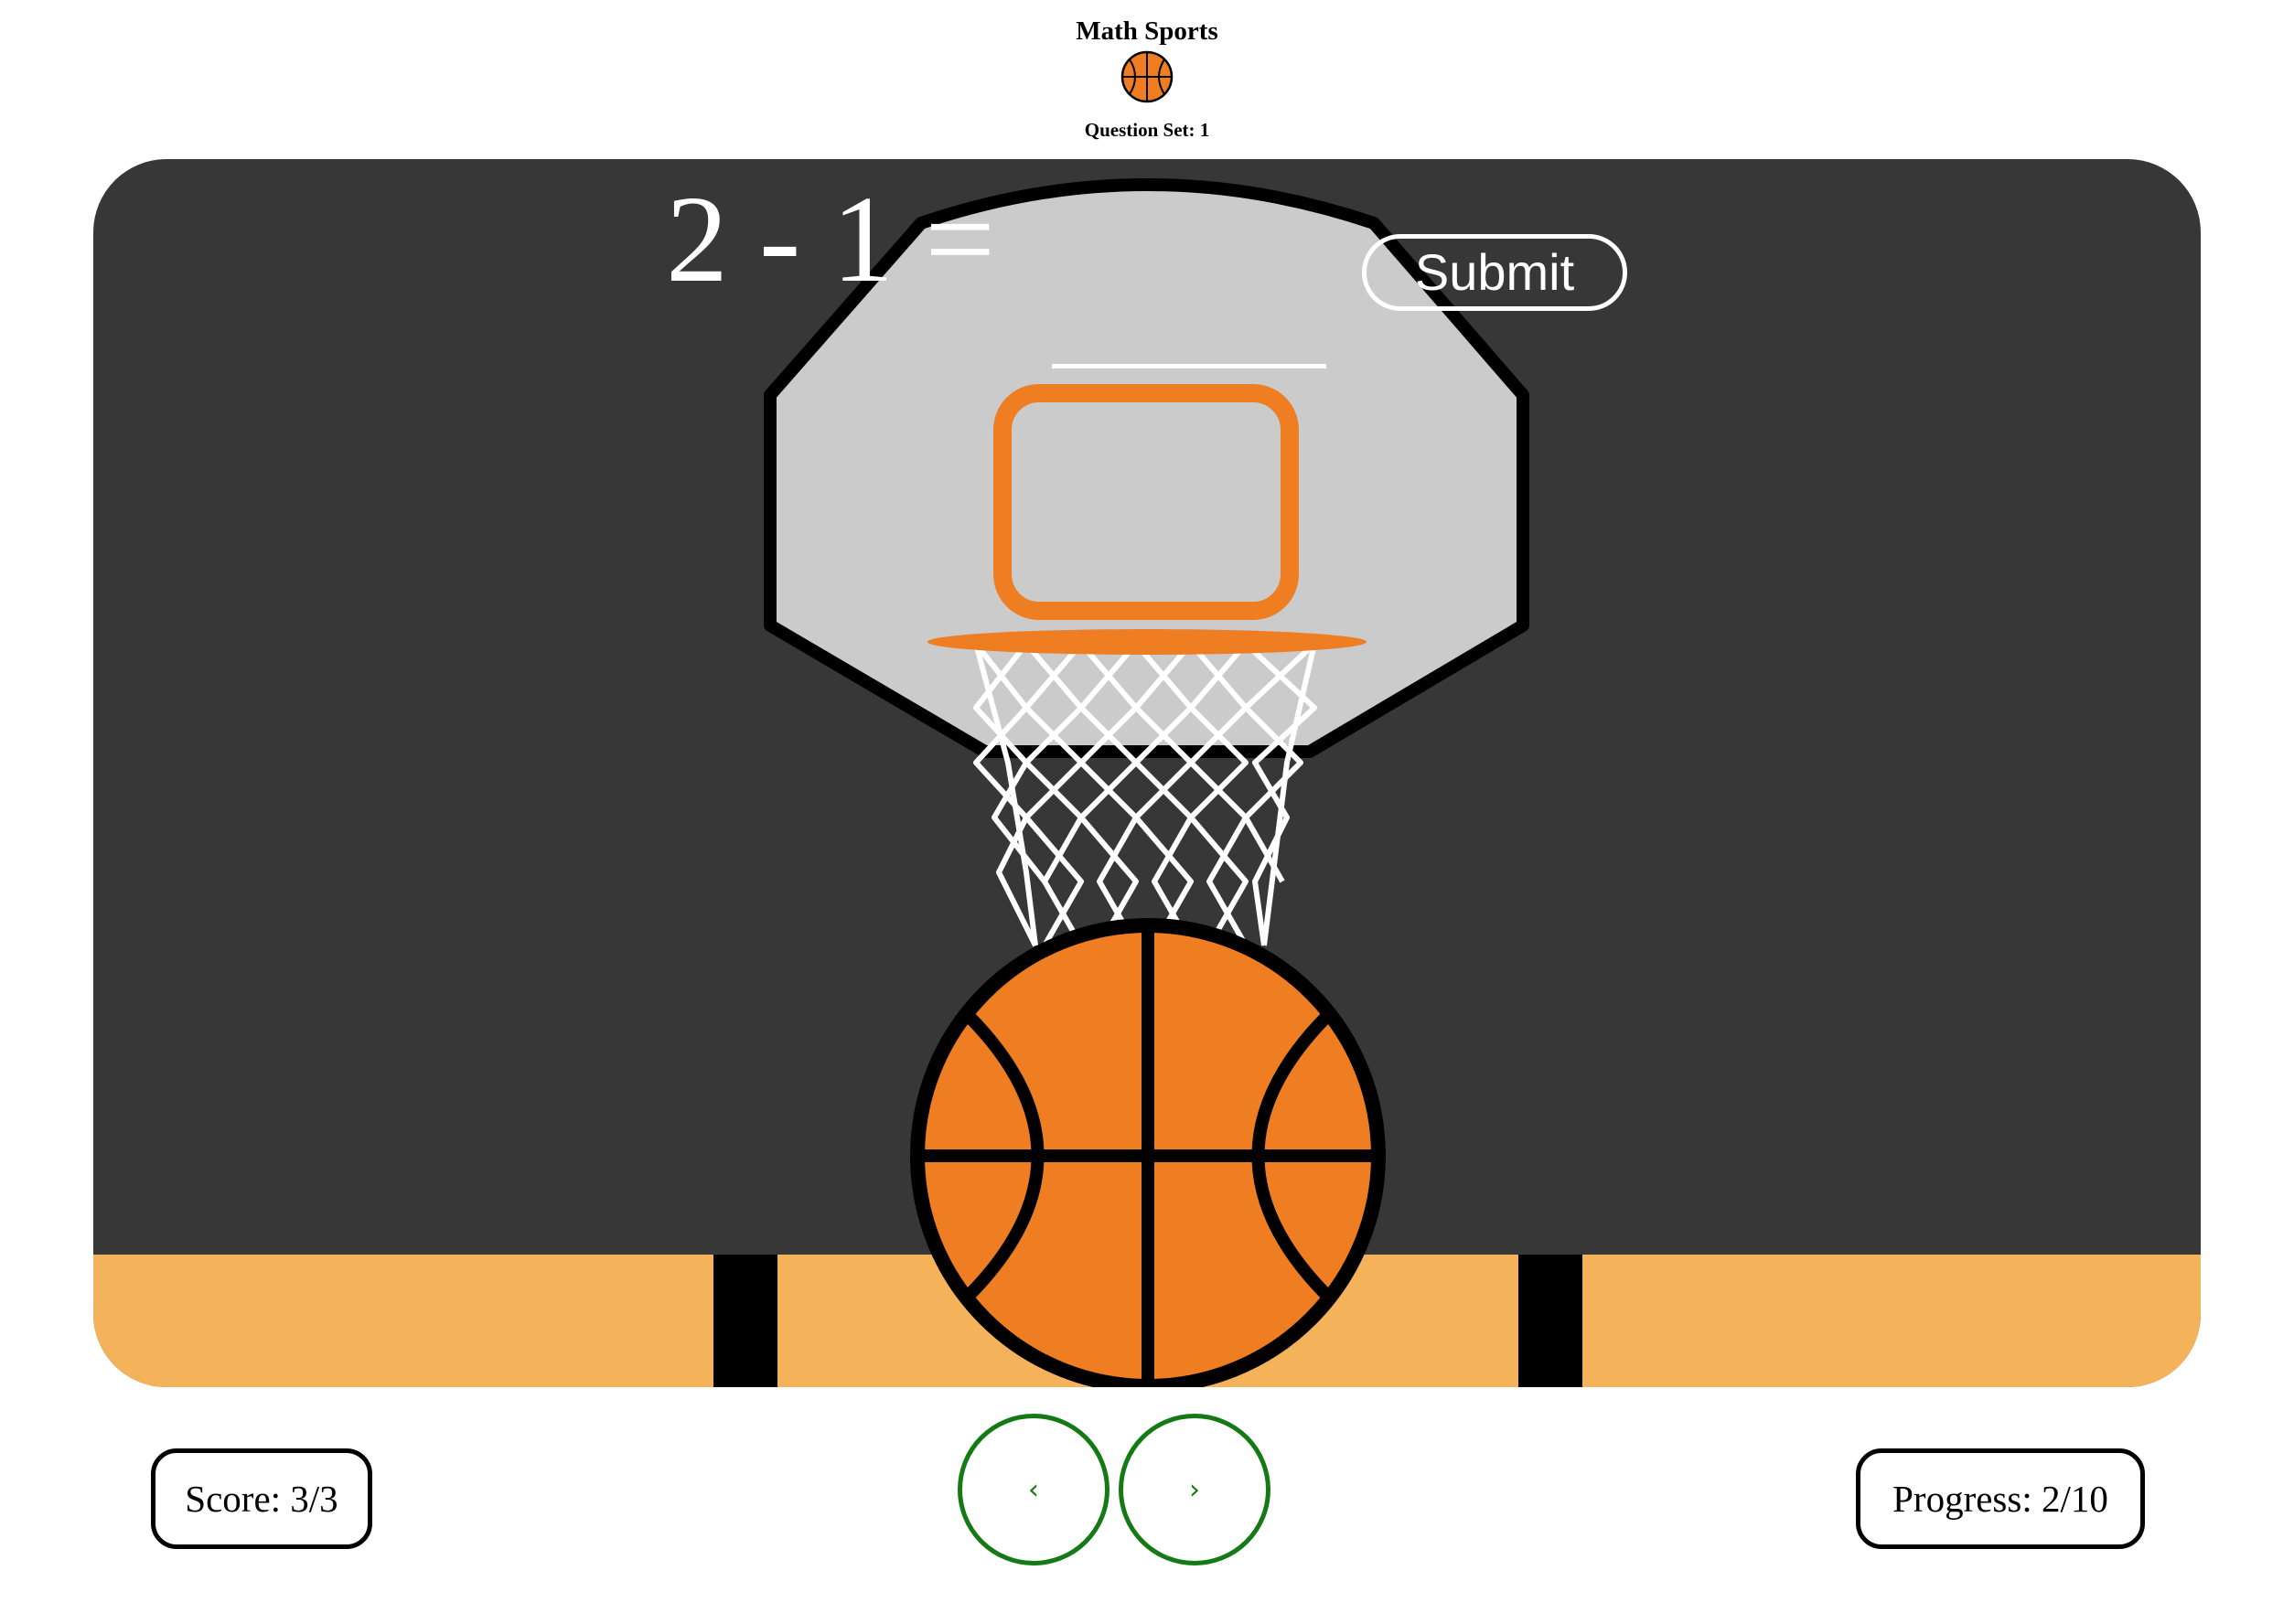 The image size is (2294, 1624). Describe the element at coordinates (1147, 31) in the screenshot. I see `app-title: Math Sports` at that location.